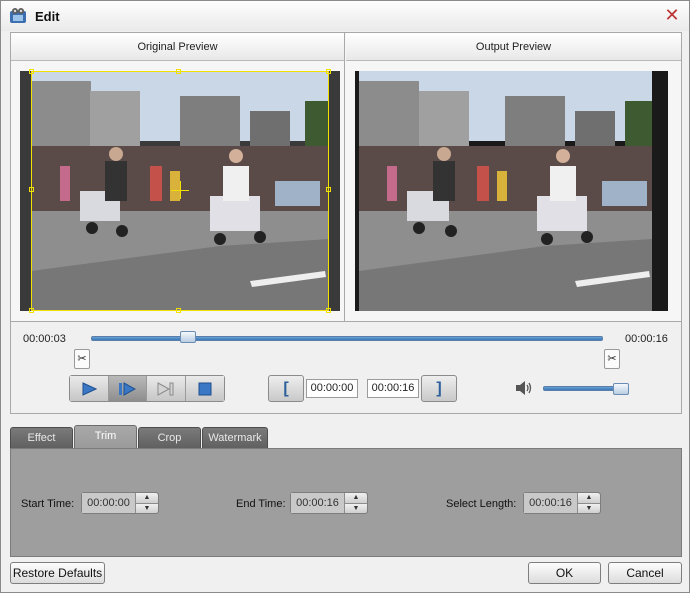 The image size is (690, 593). What do you see at coordinates (645, 573) in the screenshot?
I see `cancel-button: Cancel` at bounding box center [645, 573].